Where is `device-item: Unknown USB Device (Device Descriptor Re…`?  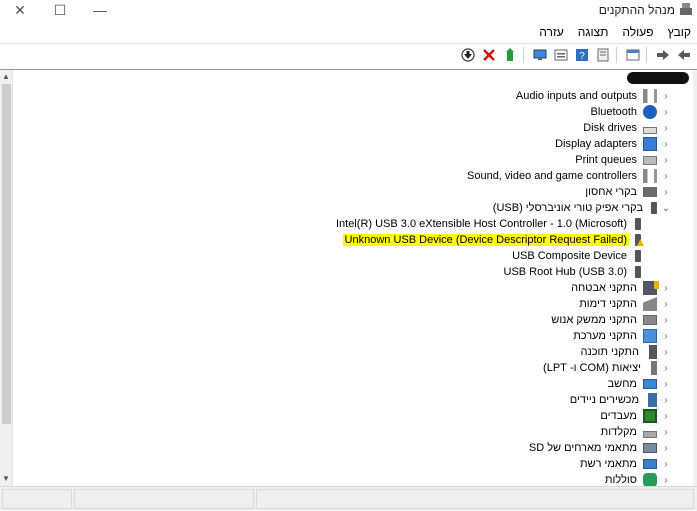
device-item: Unknown USB Device (Device Descriptor Re… is located at coordinates (491, 240).